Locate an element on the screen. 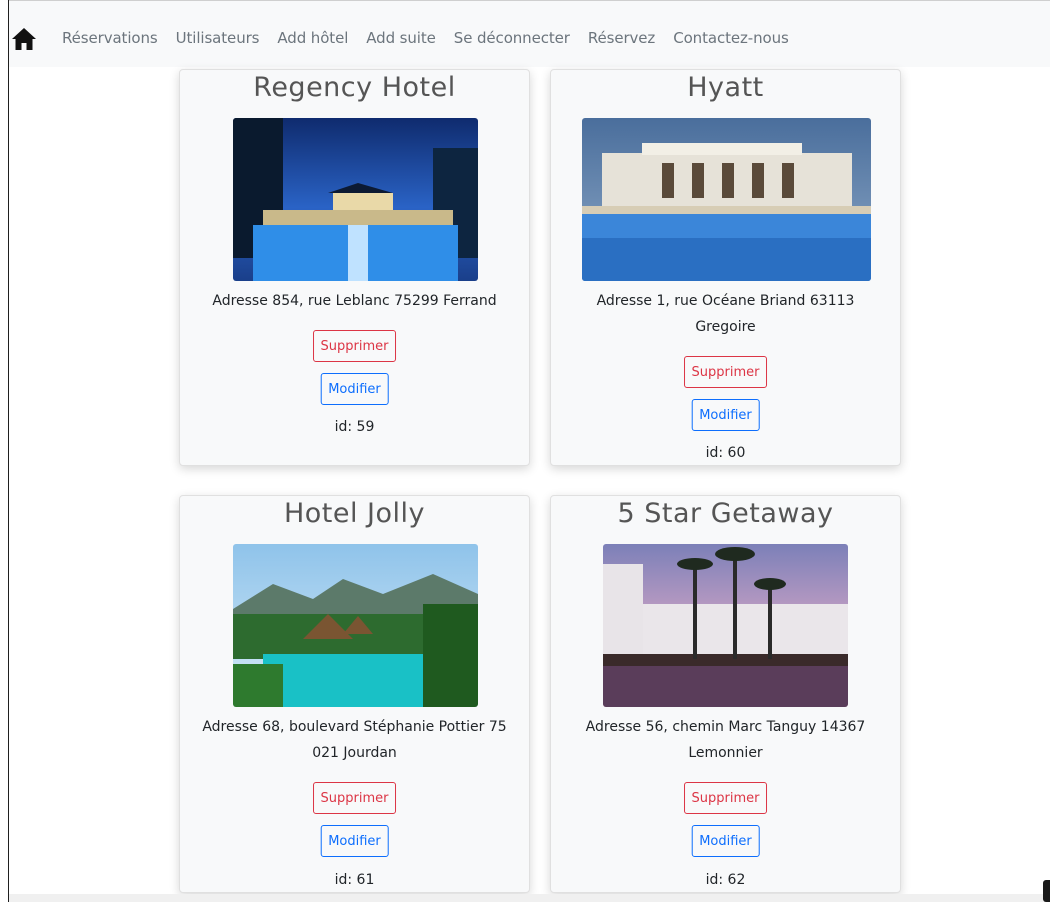 The height and width of the screenshot is (902, 1050). nav-link-utilisateurs: Utilisateurs is located at coordinates (218, 38).